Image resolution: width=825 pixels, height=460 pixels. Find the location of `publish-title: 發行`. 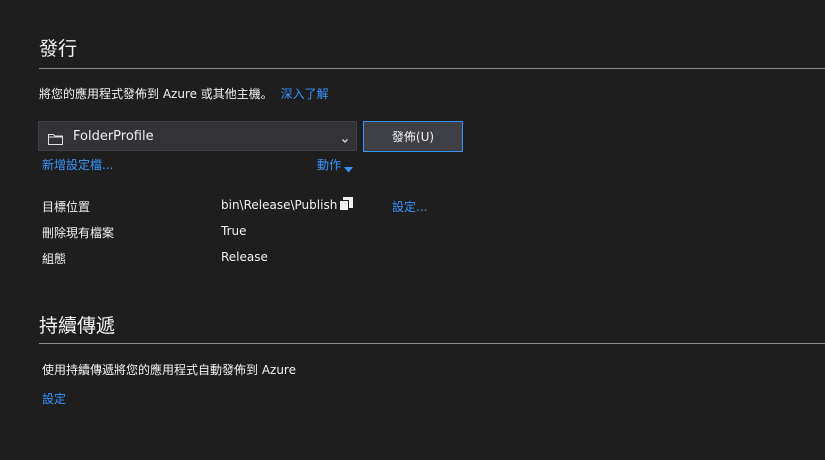

publish-title: 發行 is located at coordinates (58, 49).